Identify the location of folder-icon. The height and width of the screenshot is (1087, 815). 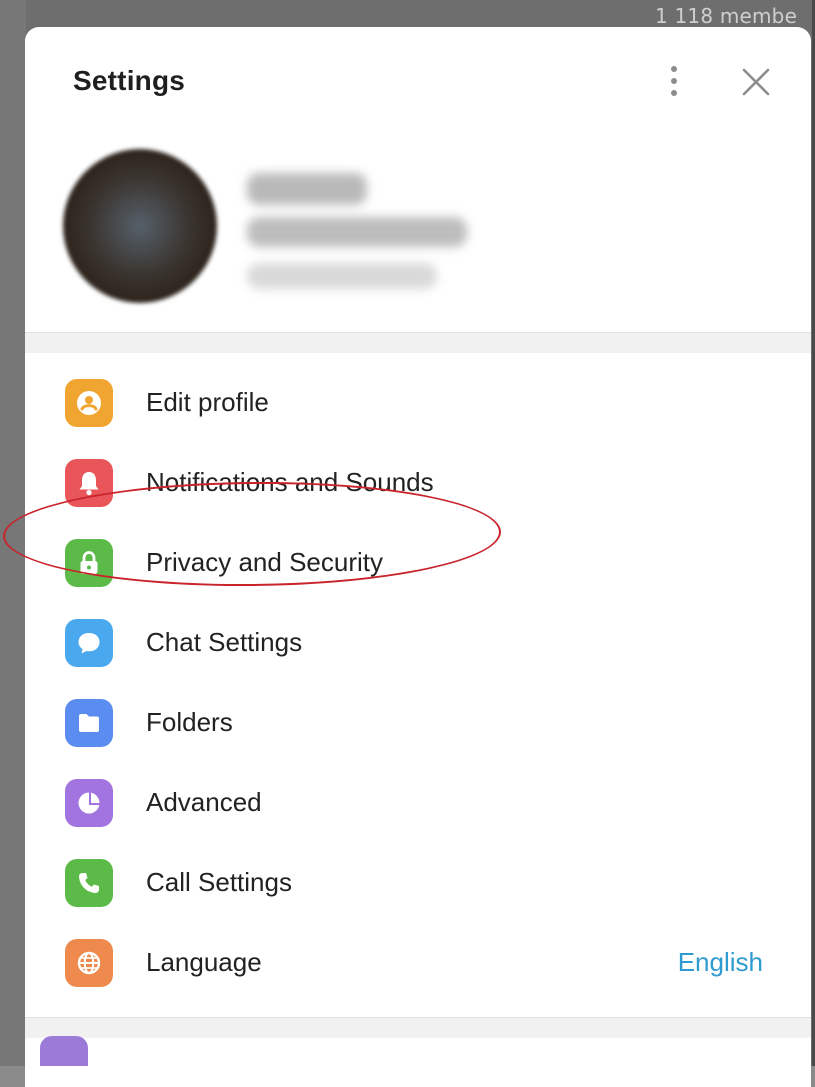
(89, 723).